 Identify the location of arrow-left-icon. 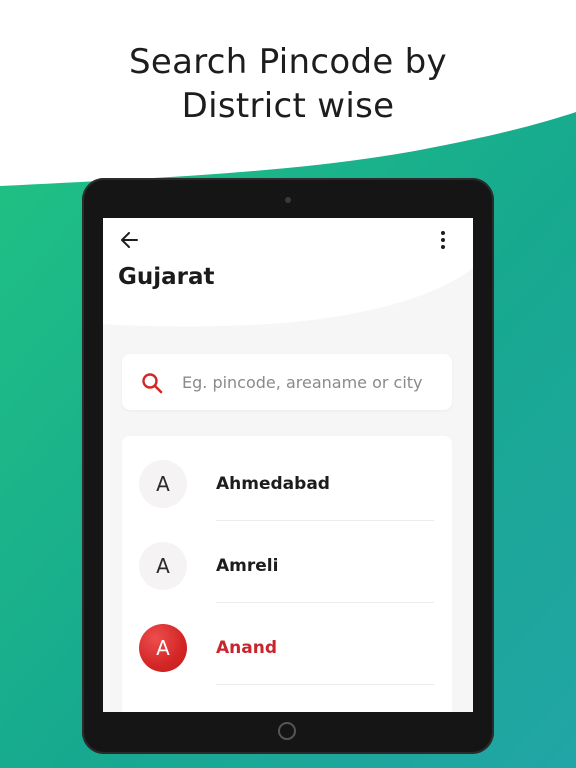
(129, 240).